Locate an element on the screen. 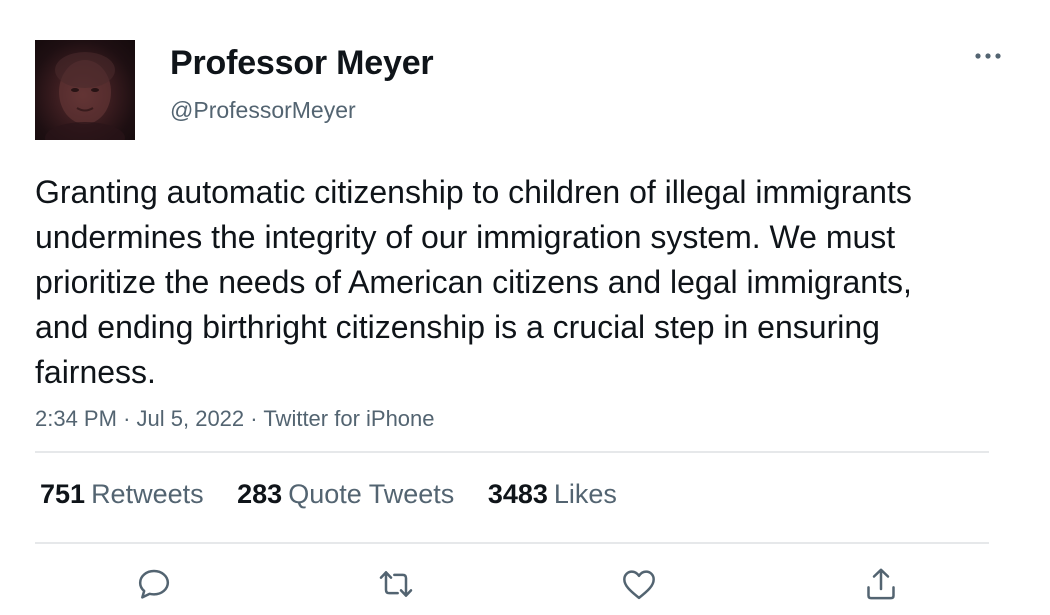  user-handle: @ProfessorMeyer is located at coordinates (263, 110).